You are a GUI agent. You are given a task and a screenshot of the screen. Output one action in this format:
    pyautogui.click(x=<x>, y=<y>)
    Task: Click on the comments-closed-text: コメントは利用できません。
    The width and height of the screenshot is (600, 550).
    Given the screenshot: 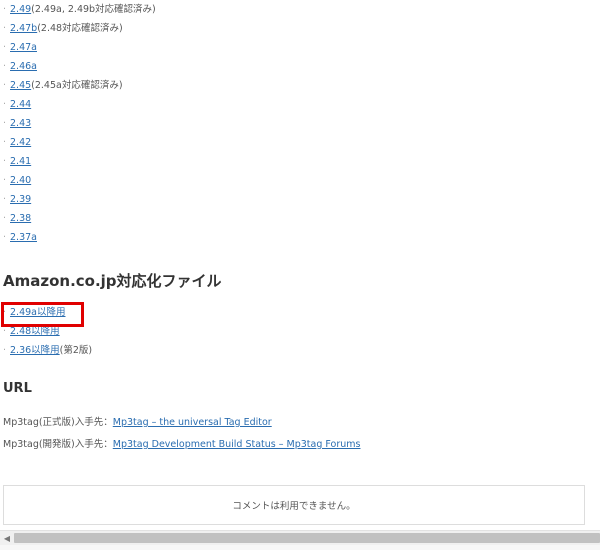 What is the action you would take?
    pyautogui.click(x=294, y=506)
    